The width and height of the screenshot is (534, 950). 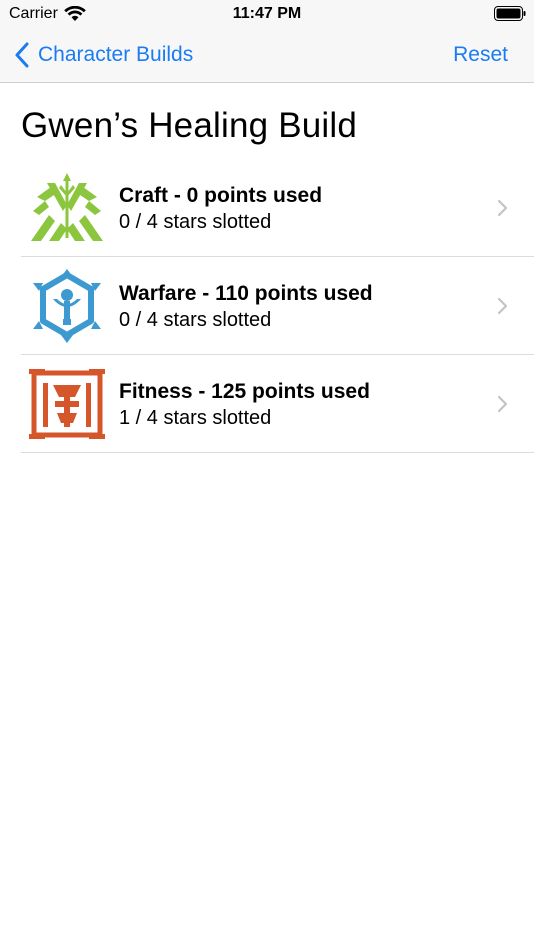 What do you see at coordinates (510, 13) in the screenshot?
I see `battery-icon` at bounding box center [510, 13].